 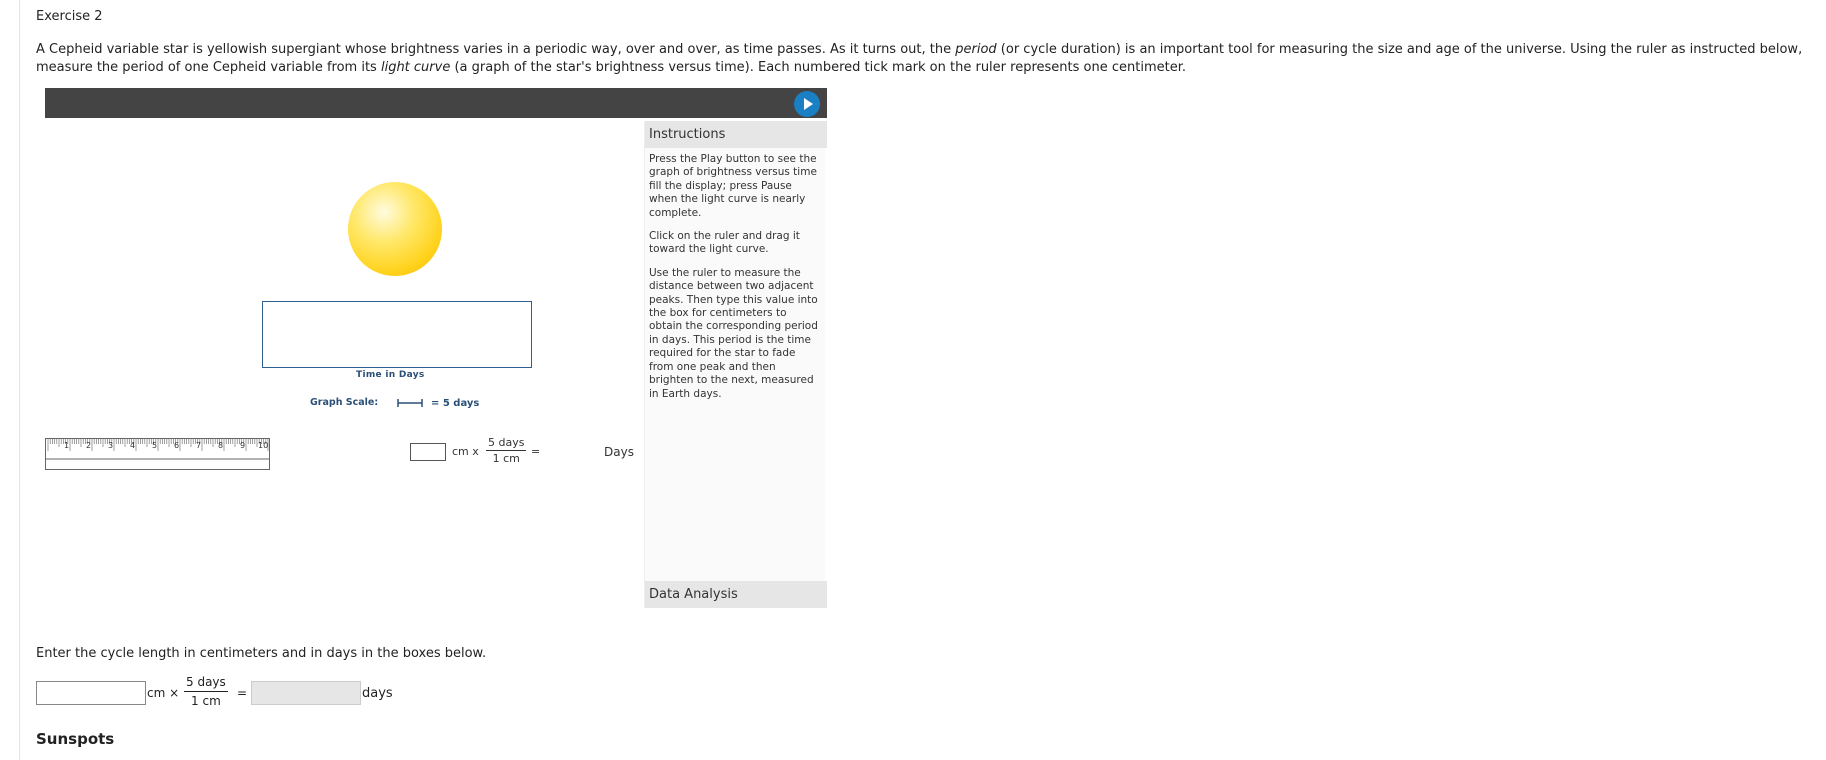 I want to click on ruler-number: 2, so click(x=89, y=445).